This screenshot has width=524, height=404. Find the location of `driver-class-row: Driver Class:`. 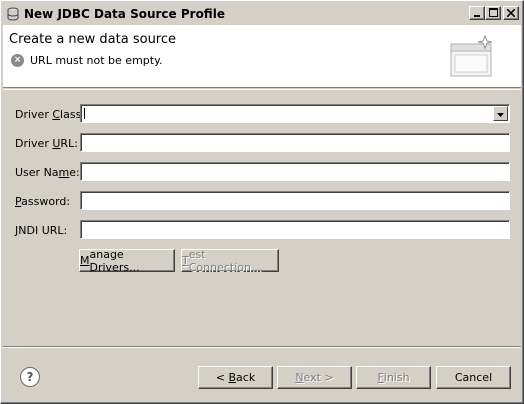

driver-class-row: Driver Class: is located at coordinates (262, 115).